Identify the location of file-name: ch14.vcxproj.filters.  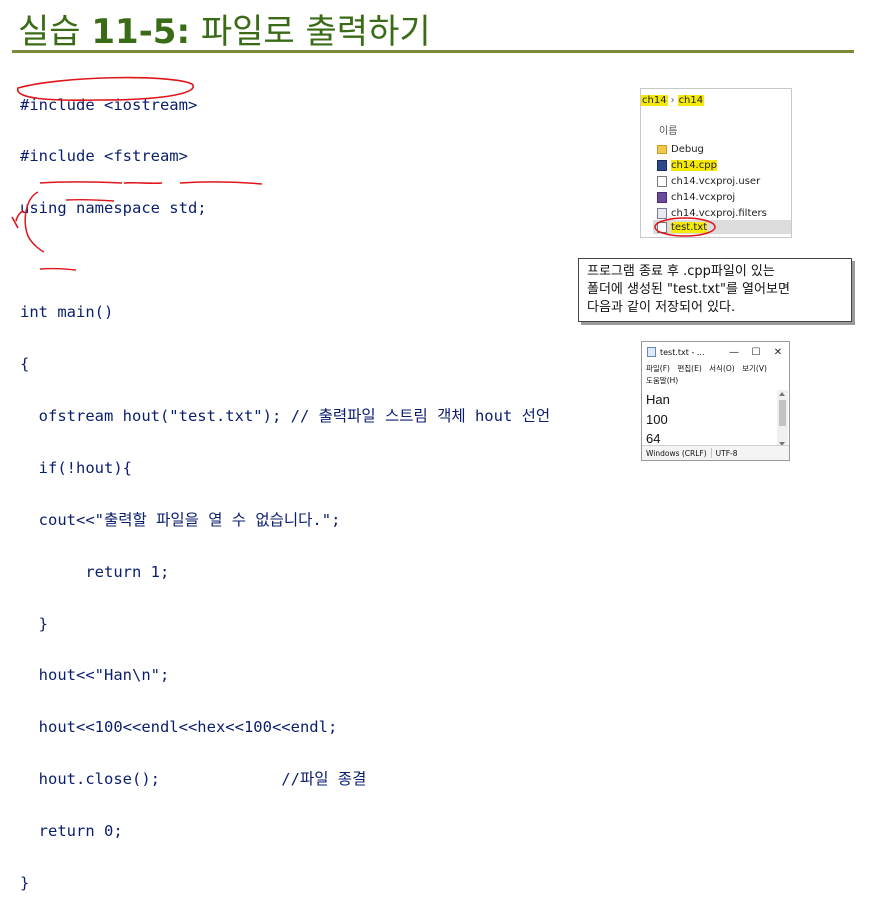
(719, 213).